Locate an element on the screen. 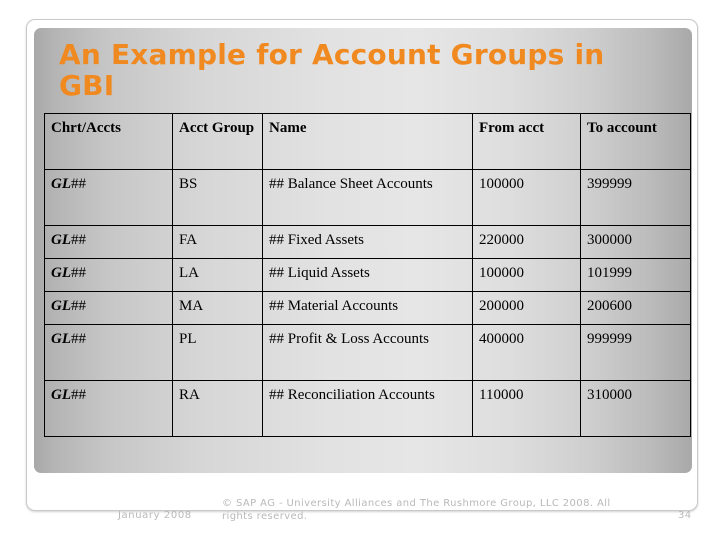 Image resolution: width=720 pixels, height=540 pixels. table-row: GL## LA ## Liquid Assets 100000 101999 is located at coordinates (367, 275).